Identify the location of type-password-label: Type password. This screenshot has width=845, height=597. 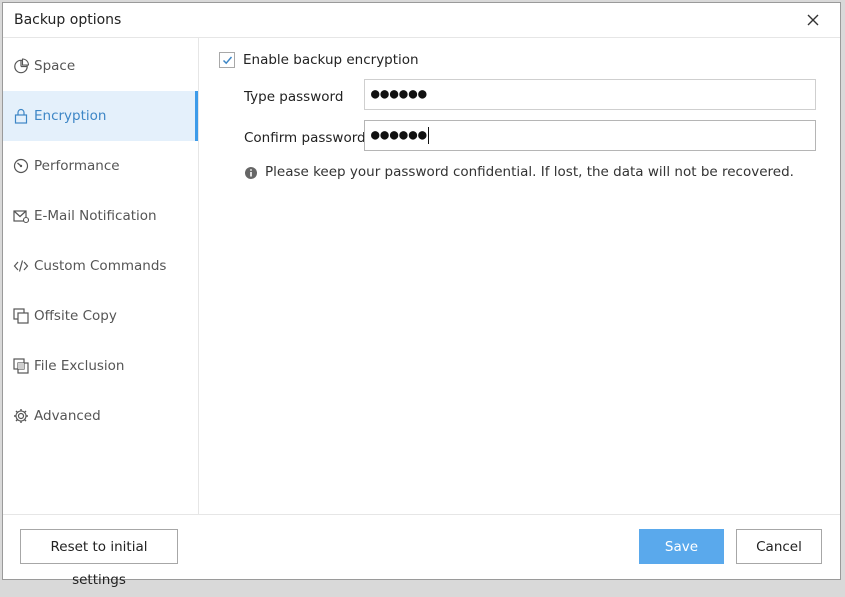
(294, 97).